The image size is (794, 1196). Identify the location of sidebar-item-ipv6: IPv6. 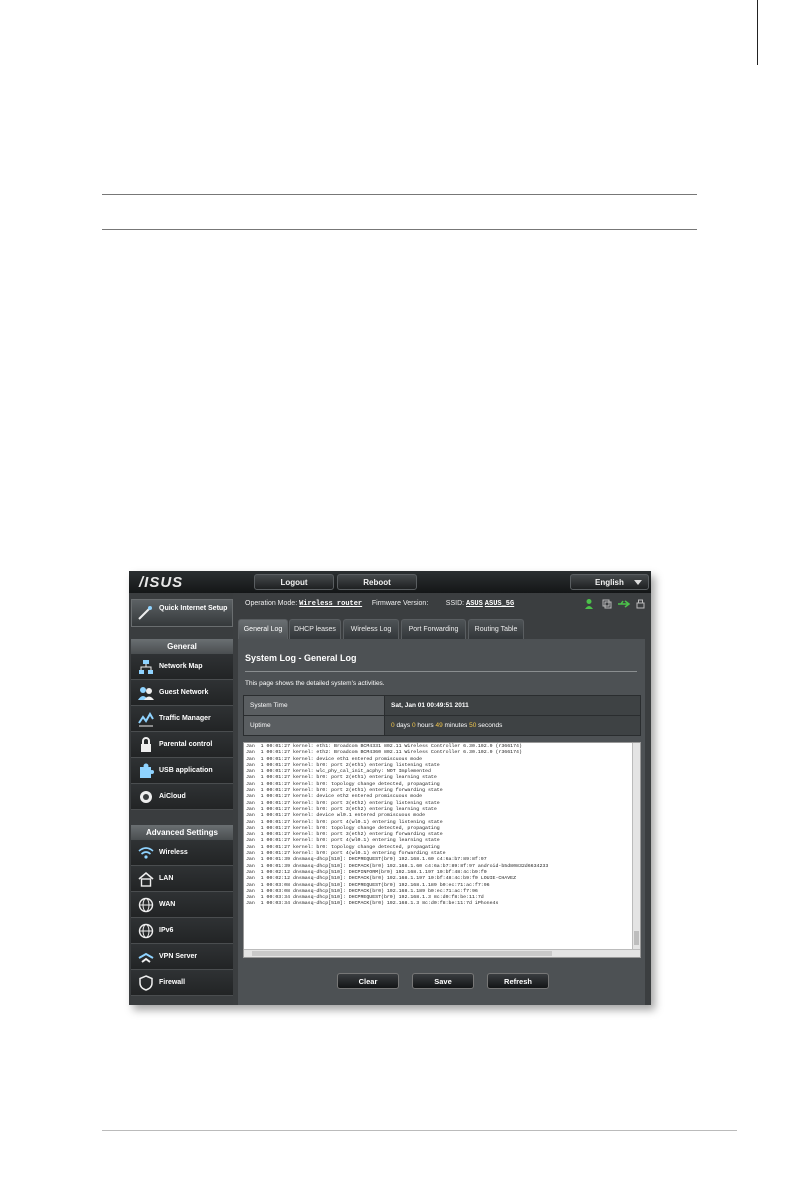
(182, 931).